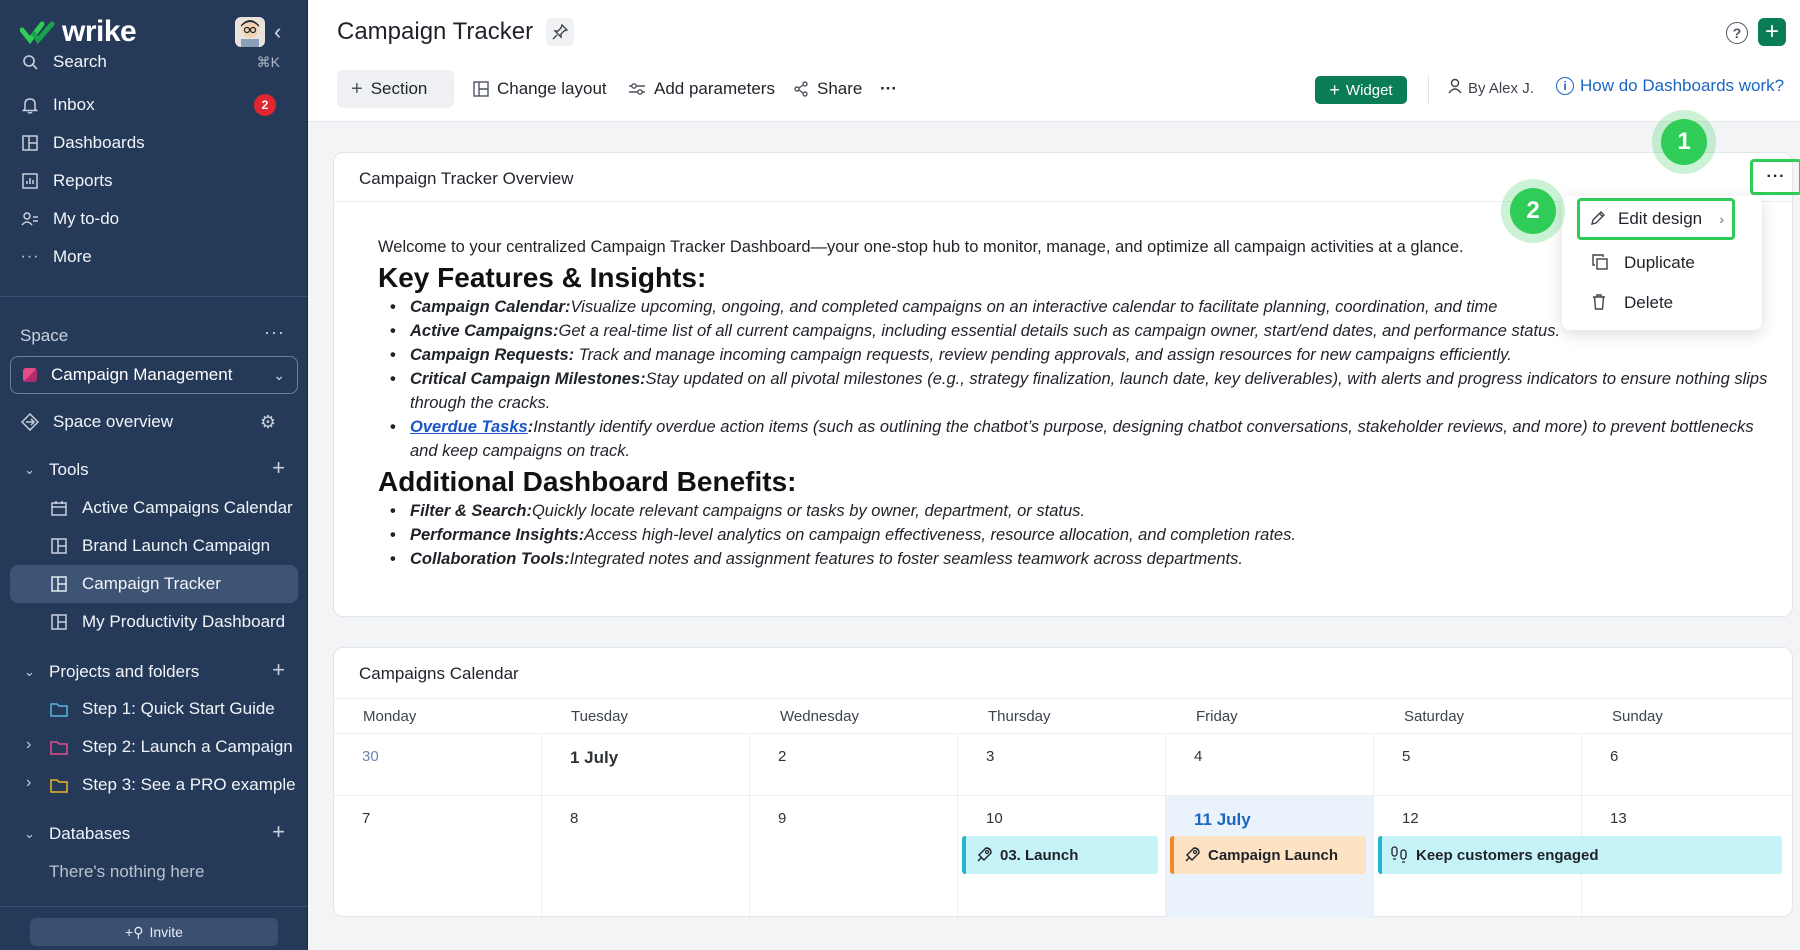 Image resolution: width=1800 pixels, height=950 pixels. Describe the element at coordinates (30, 105) in the screenshot. I see `bell-icon` at that location.